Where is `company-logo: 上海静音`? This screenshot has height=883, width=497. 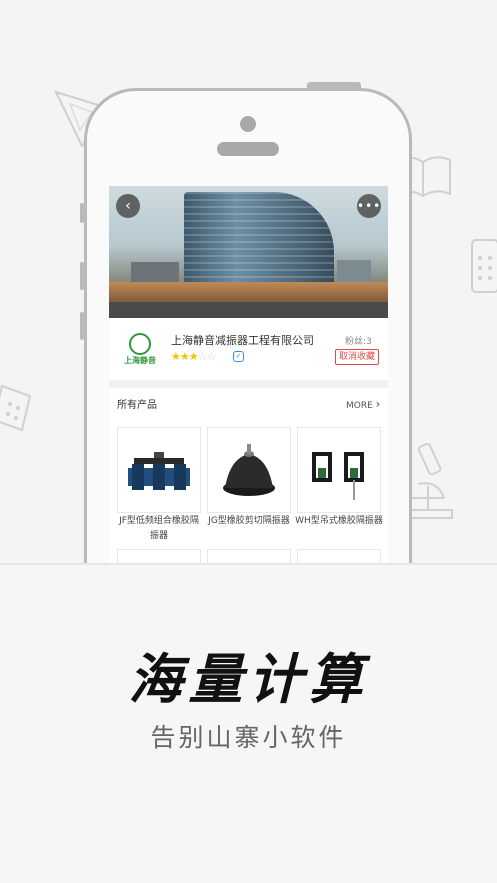 company-logo: 上海静音 is located at coordinates (140, 350).